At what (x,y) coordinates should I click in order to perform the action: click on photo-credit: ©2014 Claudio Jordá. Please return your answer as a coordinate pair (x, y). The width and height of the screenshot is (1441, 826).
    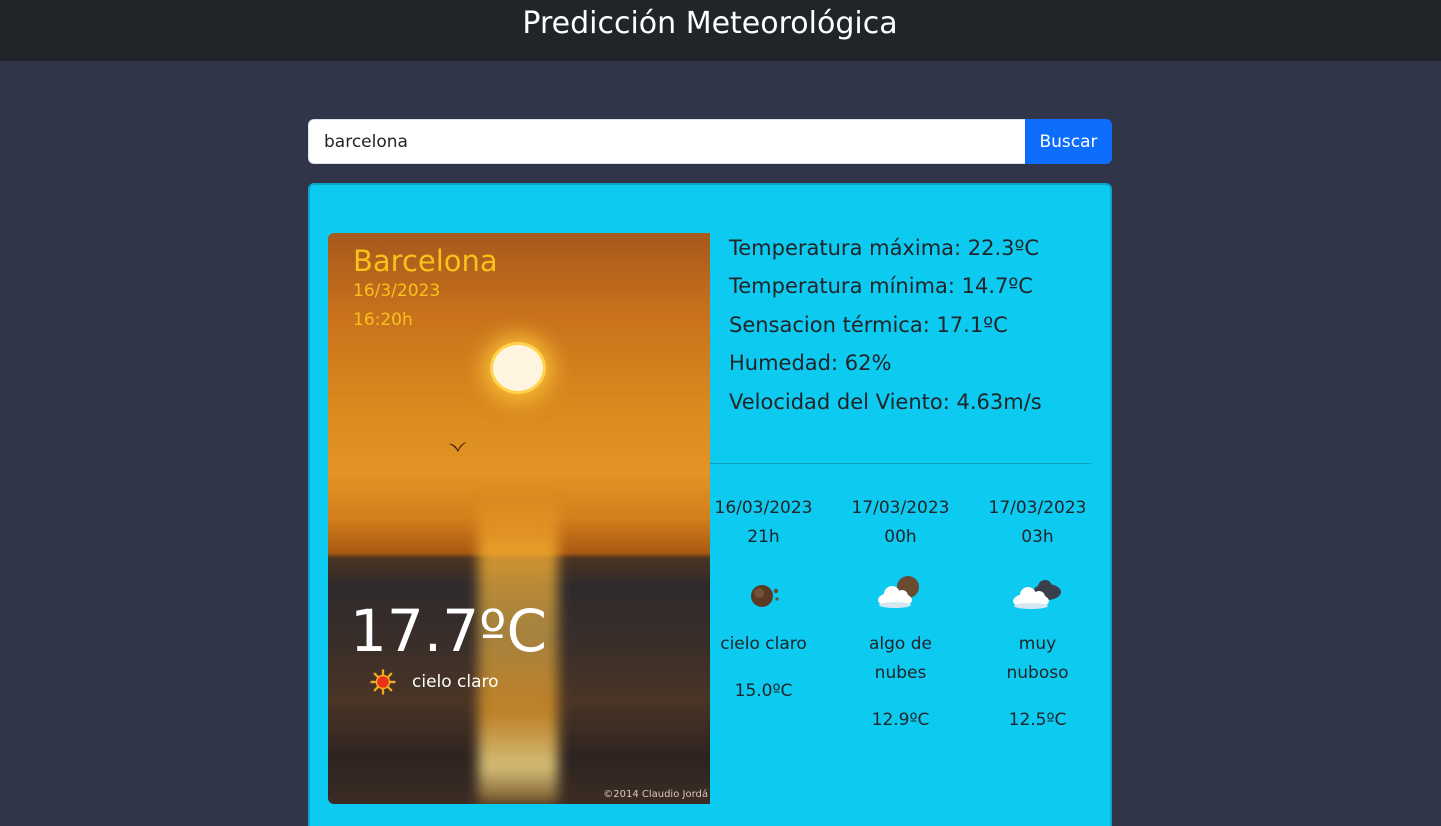
    Looking at the image, I should click on (655, 794).